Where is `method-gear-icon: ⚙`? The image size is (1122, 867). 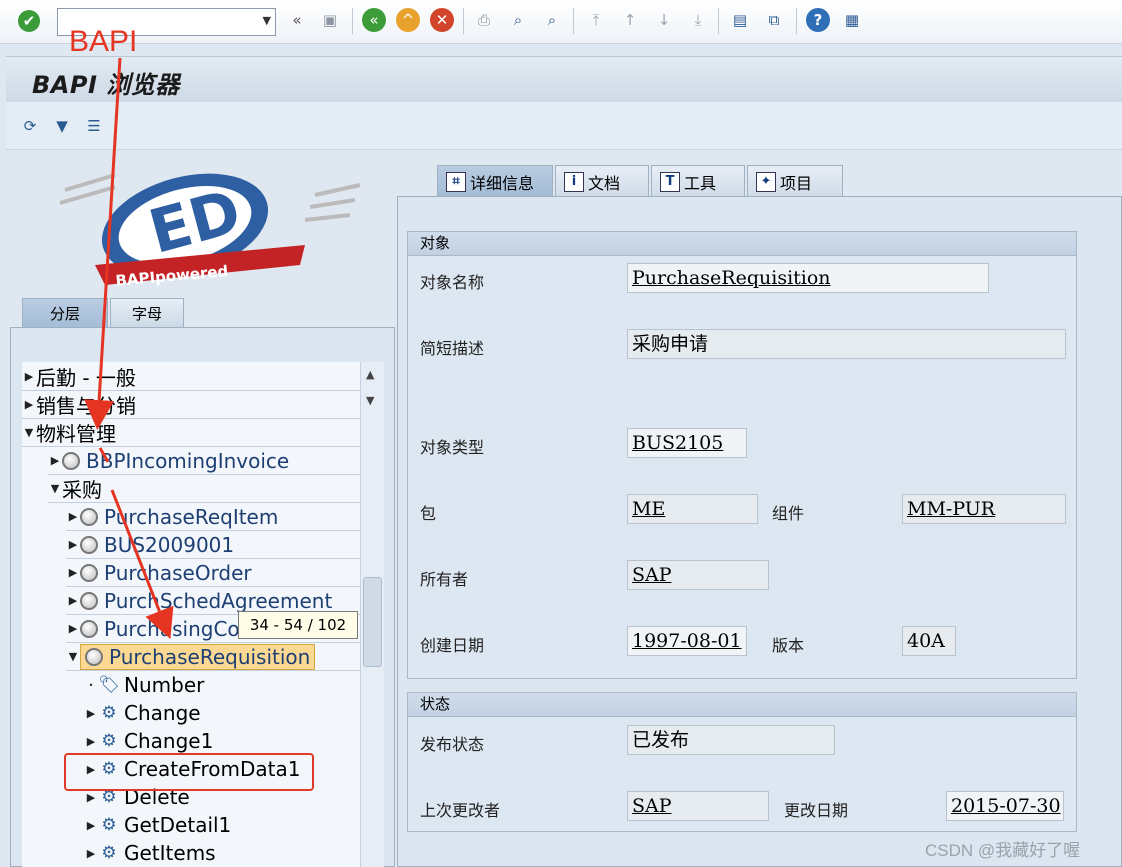
method-gear-icon: ⚙ is located at coordinates (109, 741).